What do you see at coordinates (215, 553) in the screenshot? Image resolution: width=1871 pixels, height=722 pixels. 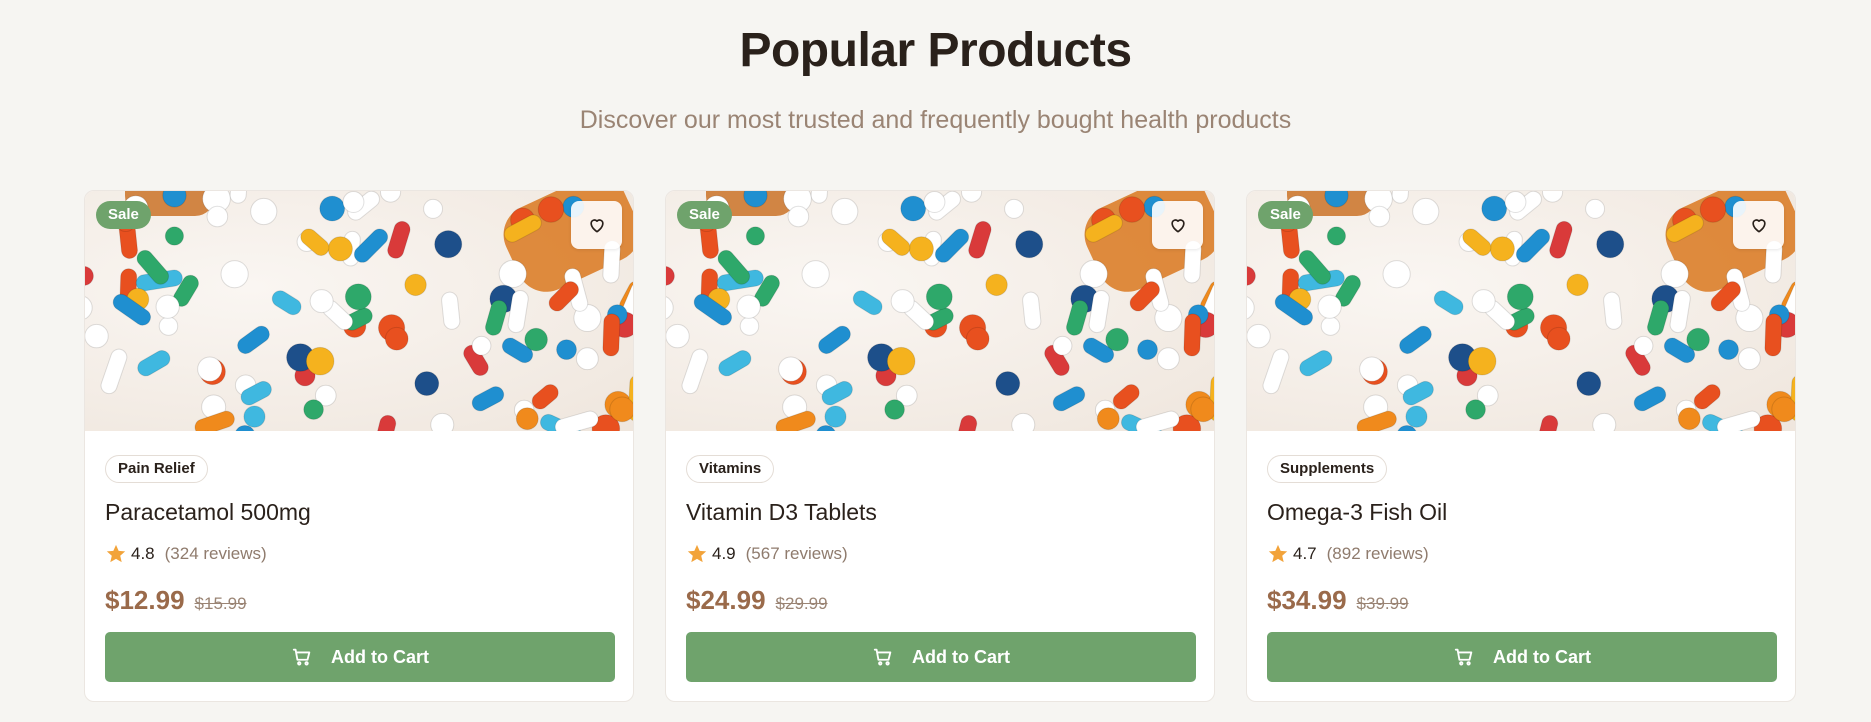 I see `review-count: (324 reviews)` at bounding box center [215, 553].